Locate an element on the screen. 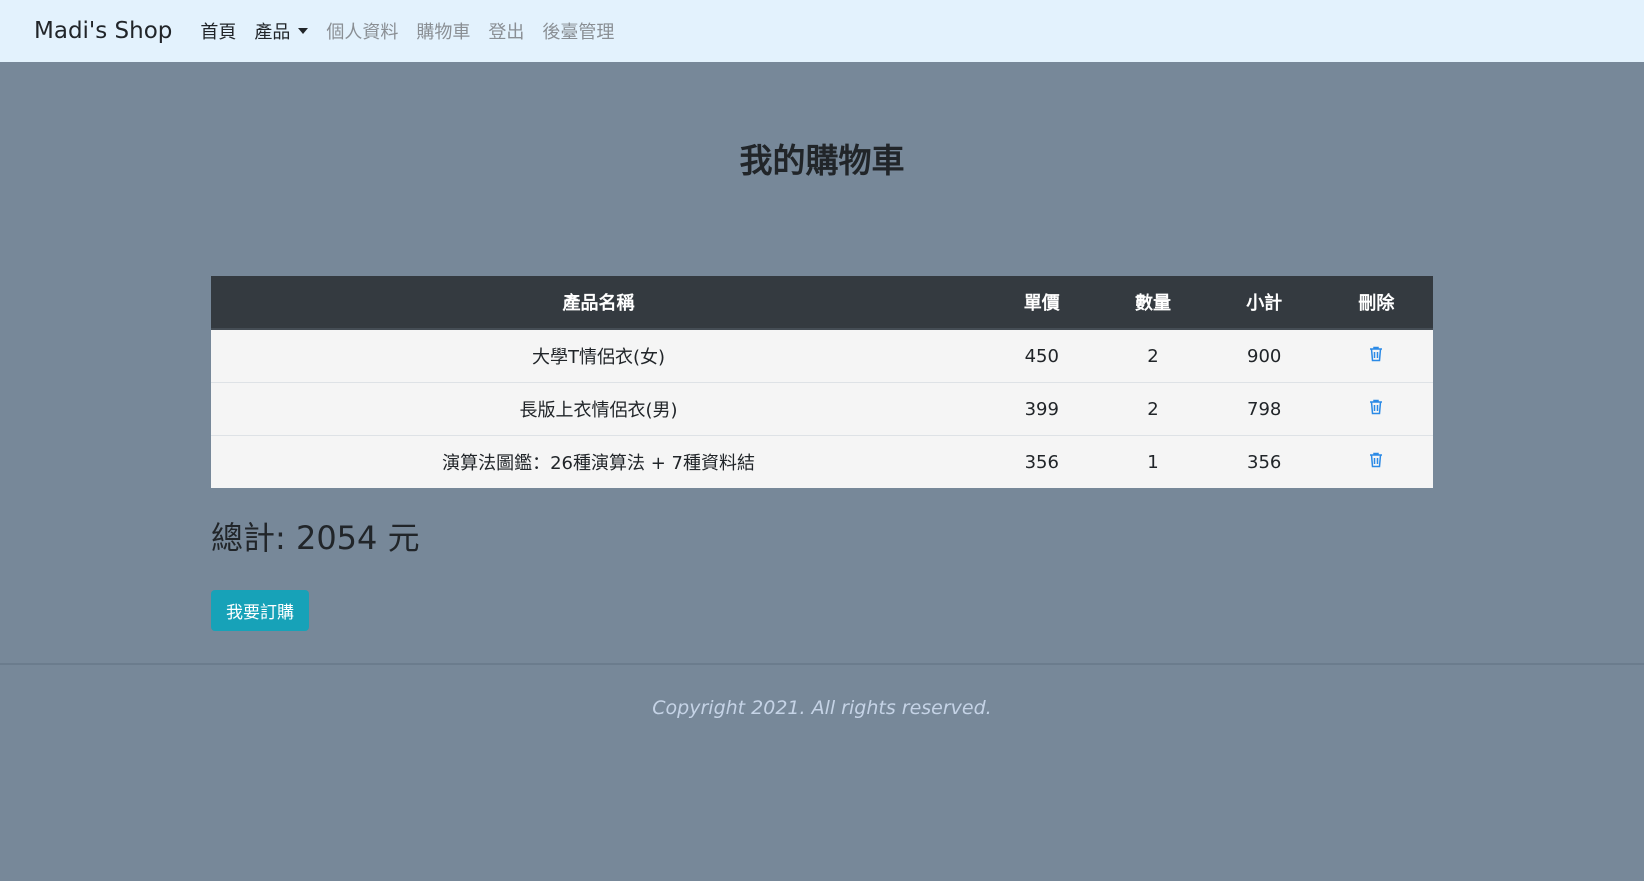 The height and width of the screenshot is (881, 1644). navbar: Madi's Shop 首頁 產品 個人資料 購物車 登出 後臺管理 is located at coordinates (822, 31).